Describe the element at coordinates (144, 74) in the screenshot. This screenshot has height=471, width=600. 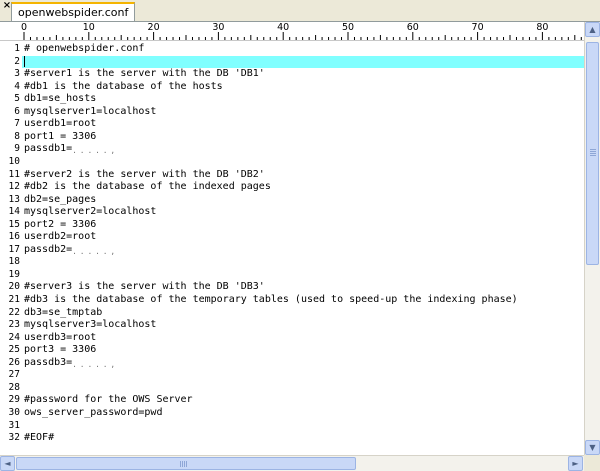
I see `code-line-text: #server1 is the server with the DB 'DB1'` at that location.